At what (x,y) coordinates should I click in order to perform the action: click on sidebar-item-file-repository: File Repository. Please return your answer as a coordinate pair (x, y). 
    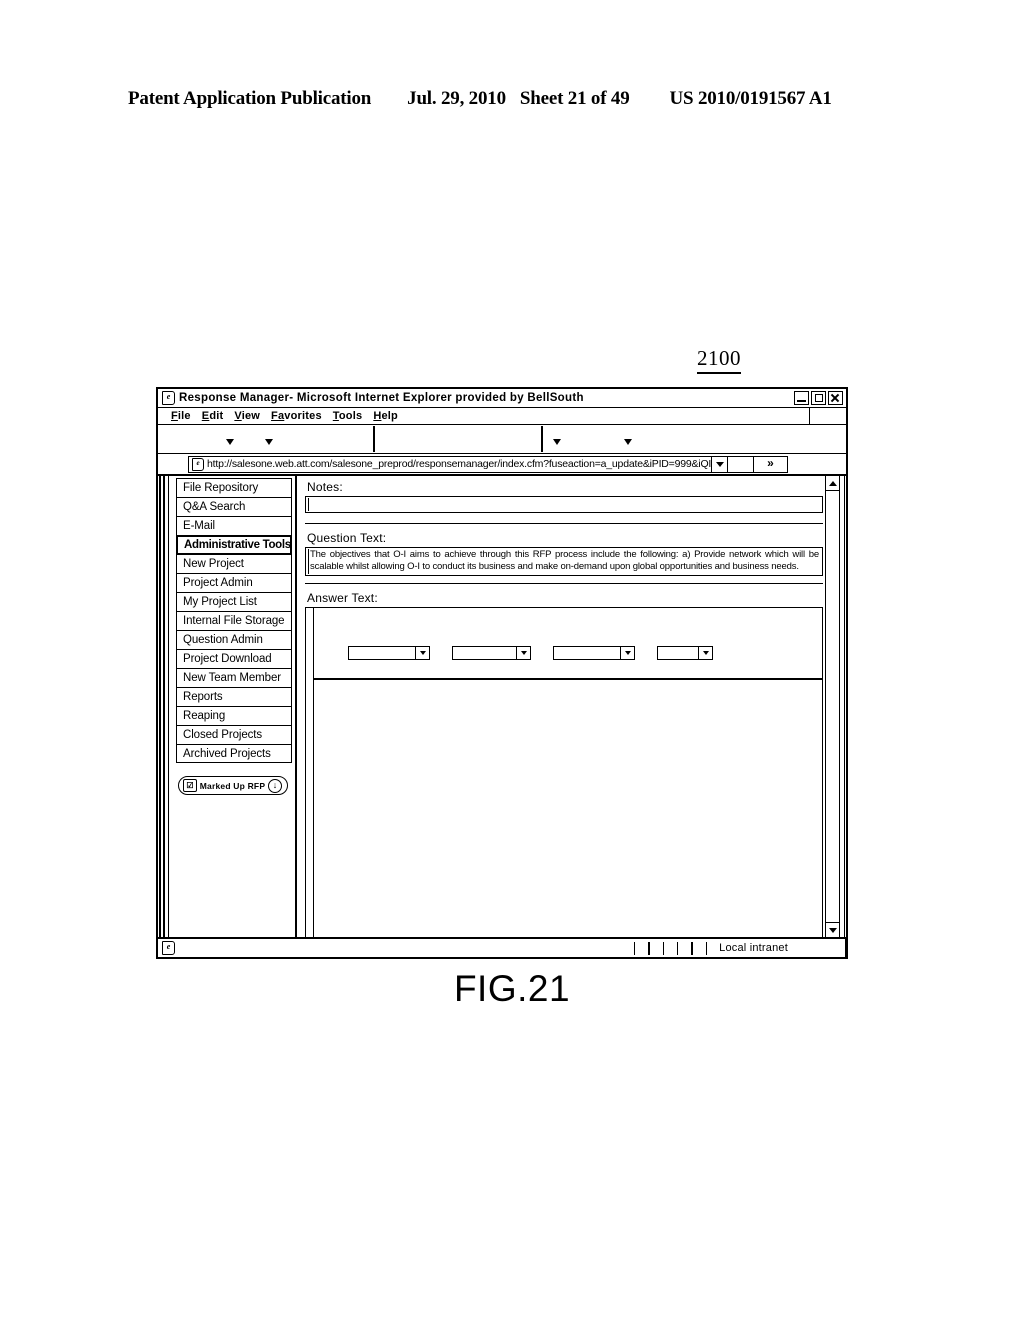
    Looking at the image, I should click on (234, 487).